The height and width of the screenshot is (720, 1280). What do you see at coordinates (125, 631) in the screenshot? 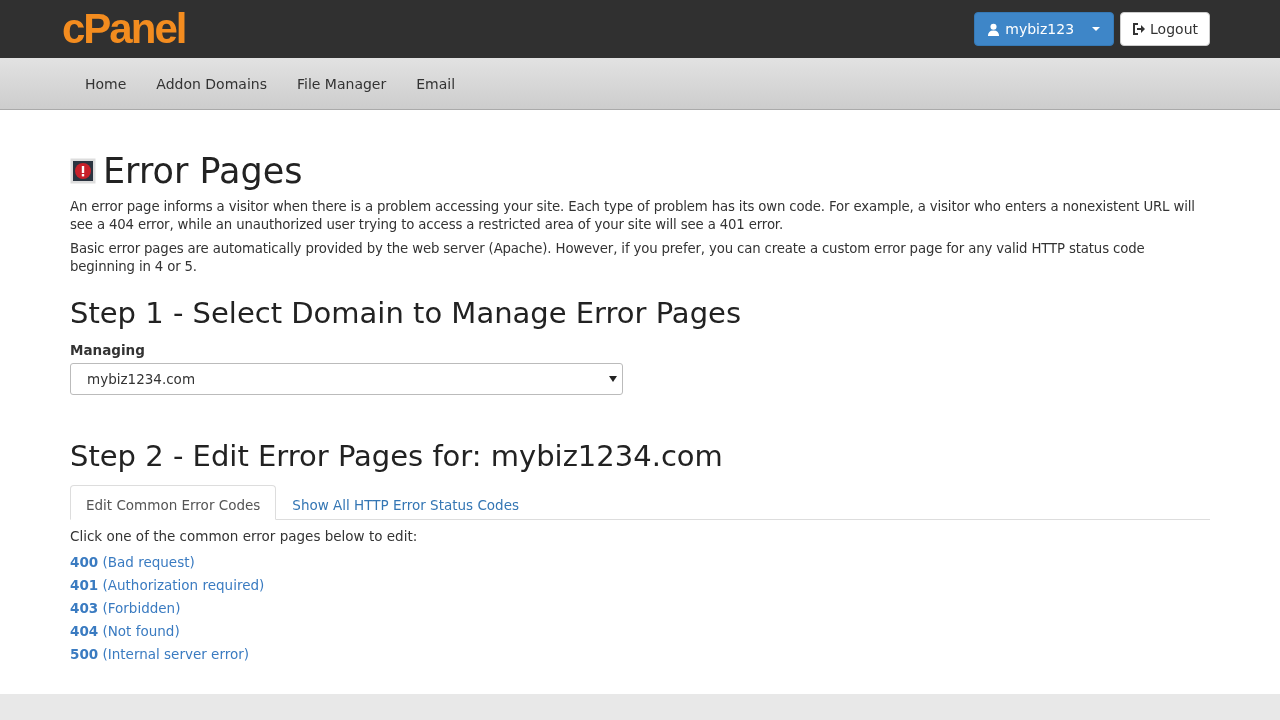
I see `error-code-link: 404 (Not found)` at bounding box center [125, 631].